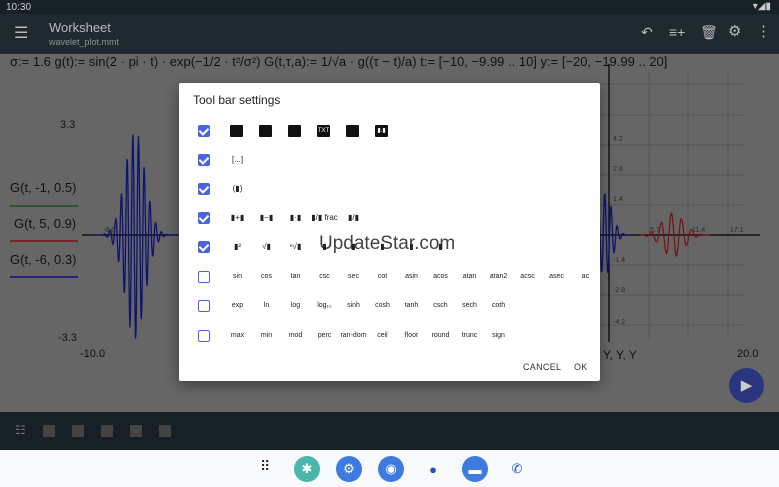 This screenshot has width=779, height=487. What do you see at coordinates (349, 469) in the screenshot?
I see `settings-app-icon: ⚙` at bounding box center [349, 469].